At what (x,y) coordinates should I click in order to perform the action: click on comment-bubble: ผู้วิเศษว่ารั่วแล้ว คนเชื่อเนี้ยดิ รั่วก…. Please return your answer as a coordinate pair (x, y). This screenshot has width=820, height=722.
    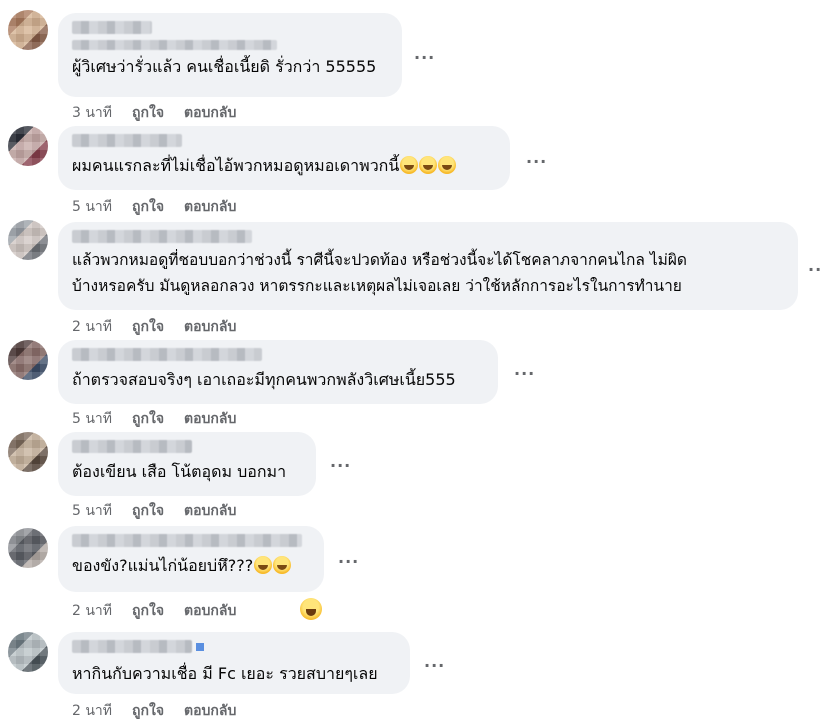
    Looking at the image, I should click on (230, 55).